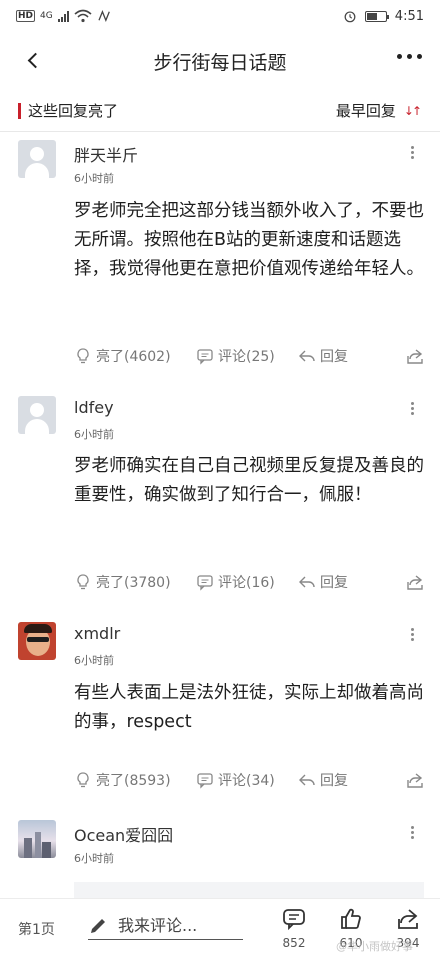 The width and height of the screenshot is (440, 953). What do you see at coordinates (350, 17) in the screenshot?
I see `alarm-icon` at bounding box center [350, 17].